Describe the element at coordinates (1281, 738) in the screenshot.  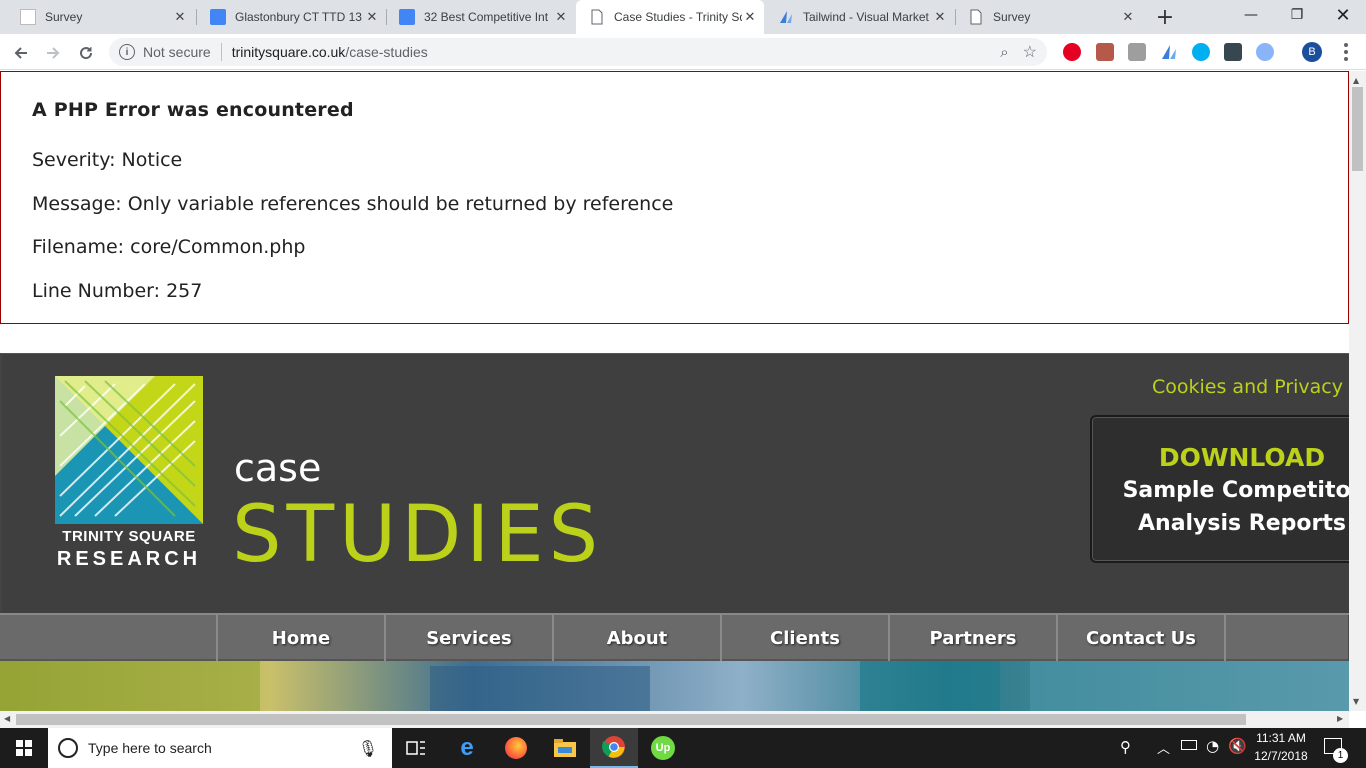
I see `clock-time: 11:31 AM` at that location.